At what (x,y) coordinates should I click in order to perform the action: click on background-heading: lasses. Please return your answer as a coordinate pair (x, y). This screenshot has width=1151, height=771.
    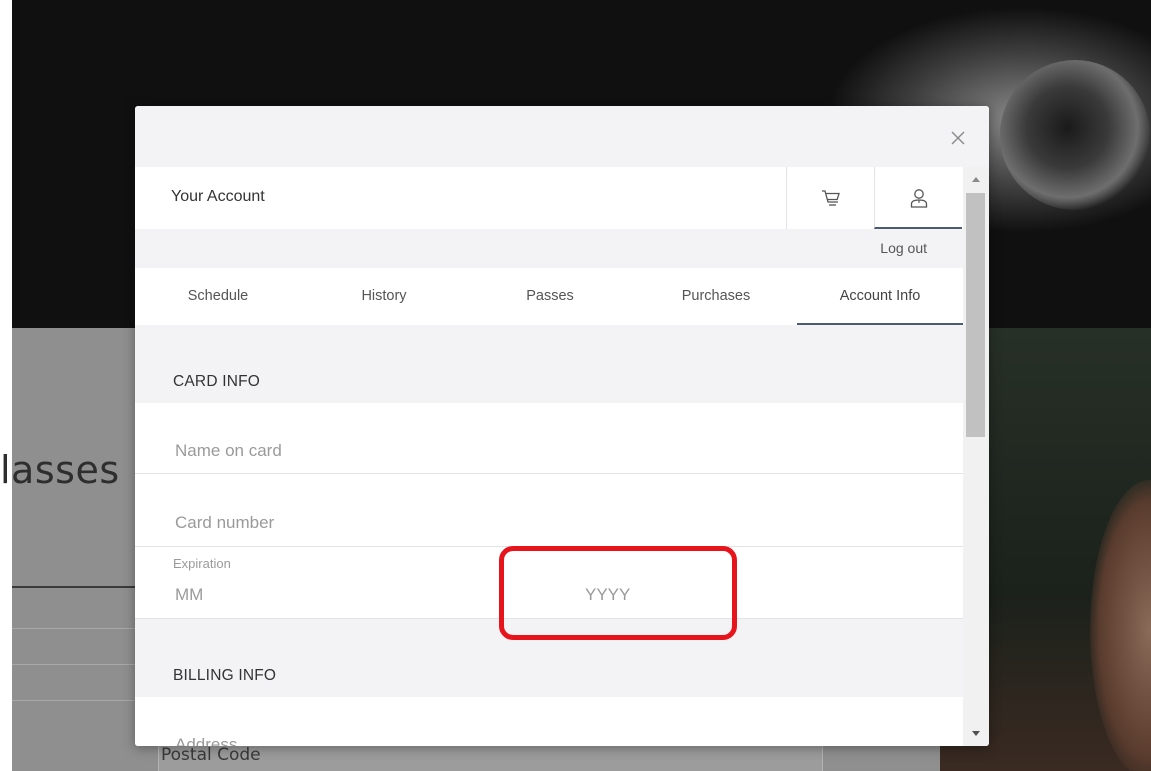
    Looking at the image, I should click on (60, 470).